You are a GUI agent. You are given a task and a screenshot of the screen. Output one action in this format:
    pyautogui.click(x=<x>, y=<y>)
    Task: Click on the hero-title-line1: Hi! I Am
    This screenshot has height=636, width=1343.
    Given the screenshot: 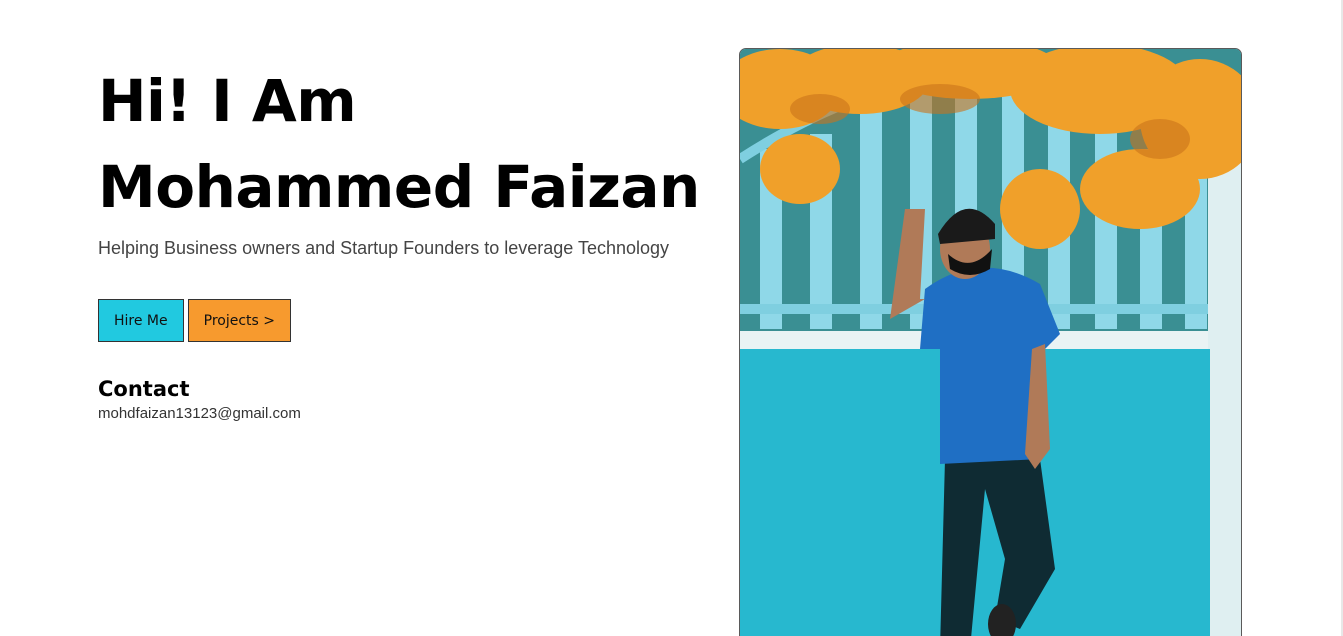 What is the action you would take?
    pyautogui.click(x=227, y=101)
    